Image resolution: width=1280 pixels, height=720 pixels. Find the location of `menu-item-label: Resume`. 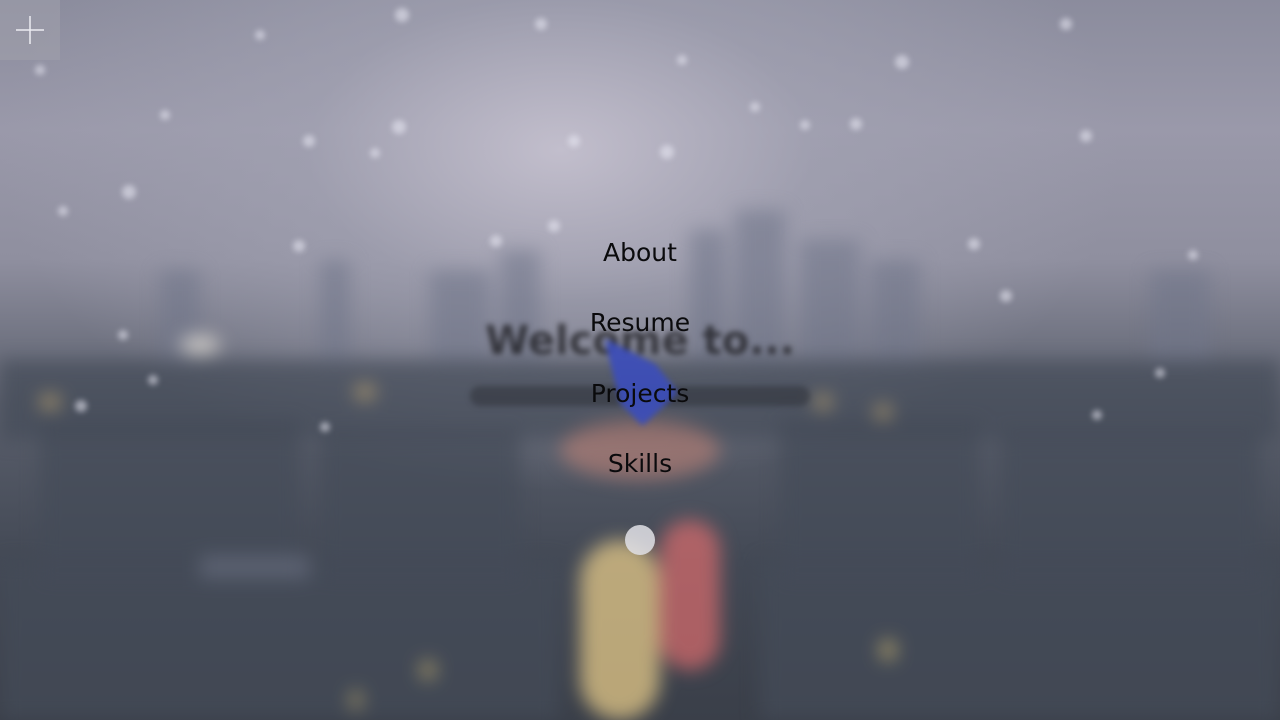

menu-item-label: Resume is located at coordinates (640, 322).